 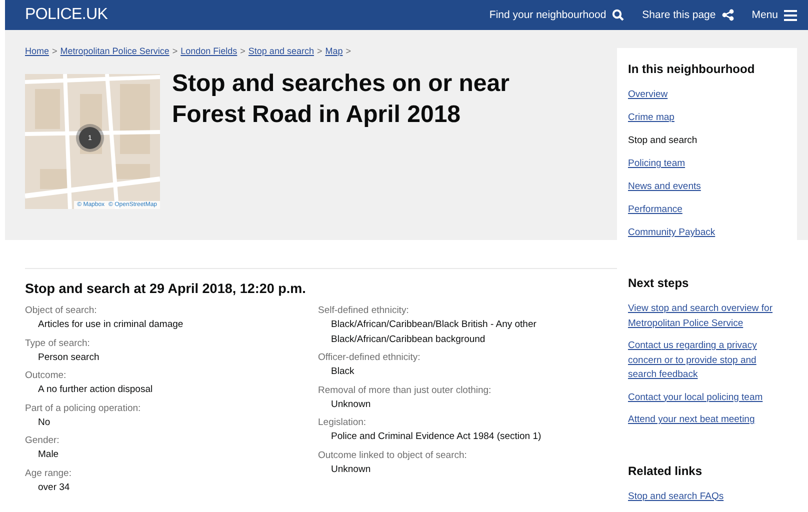 I want to click on field-label: Part of a policing operation:, so click(x=83, y=409).